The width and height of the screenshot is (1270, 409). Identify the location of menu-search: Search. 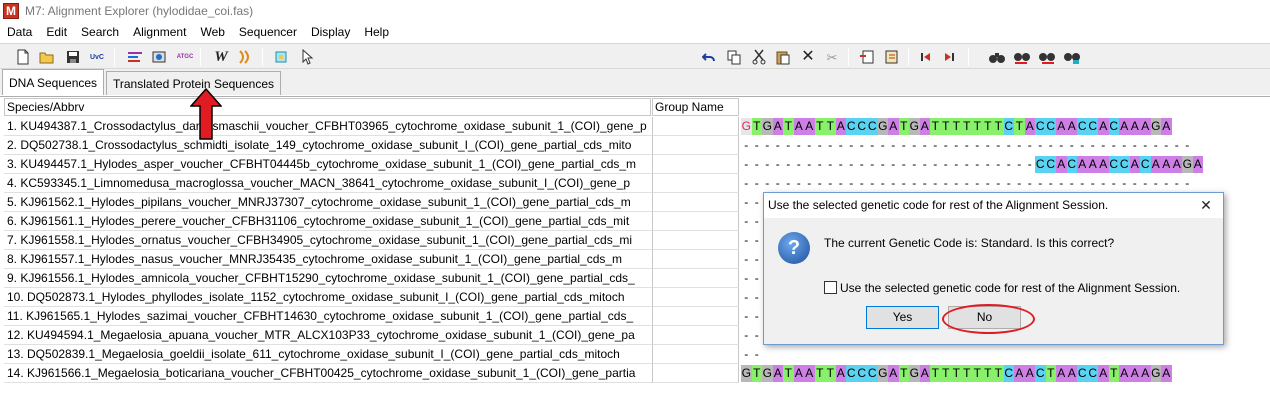
(100, 32).